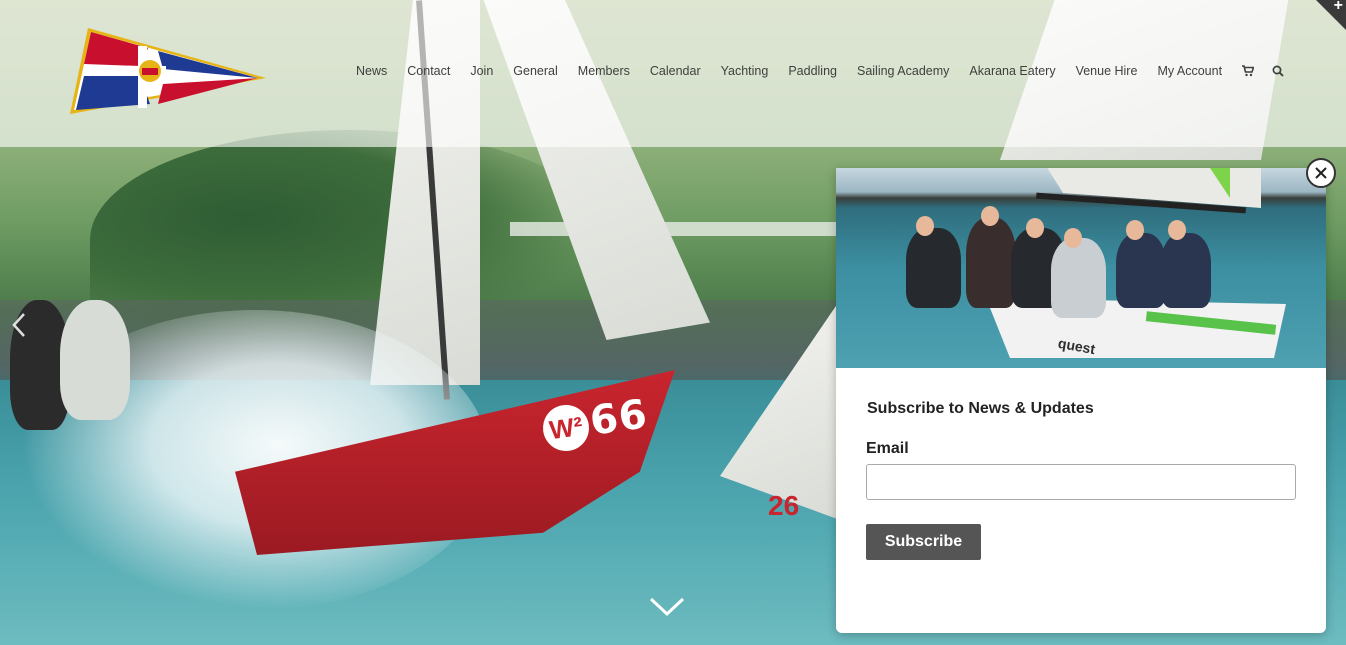 The width and height of the screenshot is (1346, 645). Describe the element at coordinates (1012, 71) in the screenshot. I see `nav-akarana-eatery: Akarana Eatery` at that location.